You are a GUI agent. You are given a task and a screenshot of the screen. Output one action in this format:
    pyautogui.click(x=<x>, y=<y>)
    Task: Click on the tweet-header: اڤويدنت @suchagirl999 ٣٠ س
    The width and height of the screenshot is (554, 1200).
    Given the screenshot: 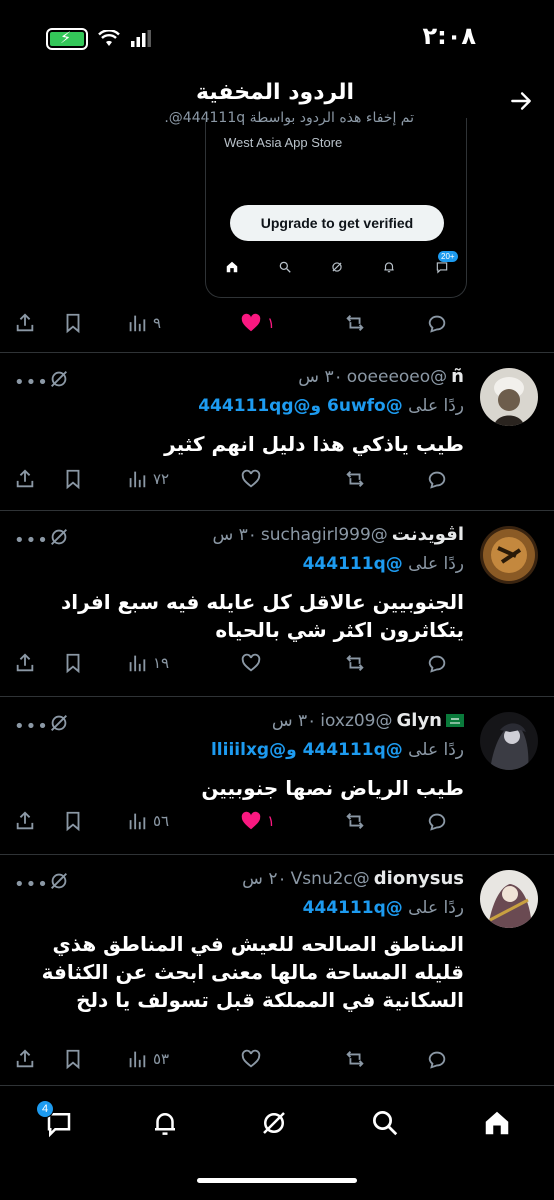 What is the action you would take?
    pyautogui.click(x=339, y=534)
    